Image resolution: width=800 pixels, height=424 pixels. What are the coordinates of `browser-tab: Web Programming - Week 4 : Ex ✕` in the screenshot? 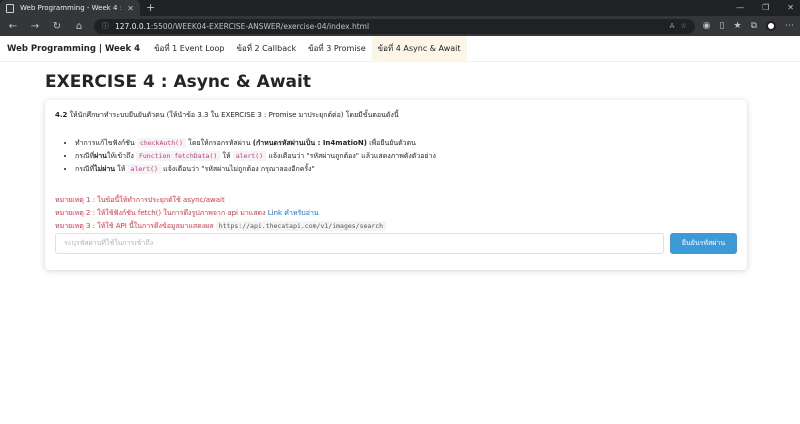 It's located at (70, 8).